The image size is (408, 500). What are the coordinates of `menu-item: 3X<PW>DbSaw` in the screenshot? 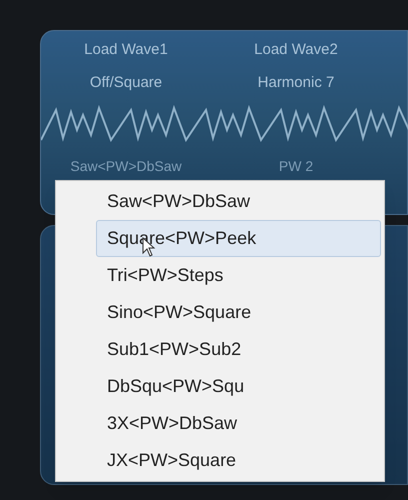 It's located at (238, 423).